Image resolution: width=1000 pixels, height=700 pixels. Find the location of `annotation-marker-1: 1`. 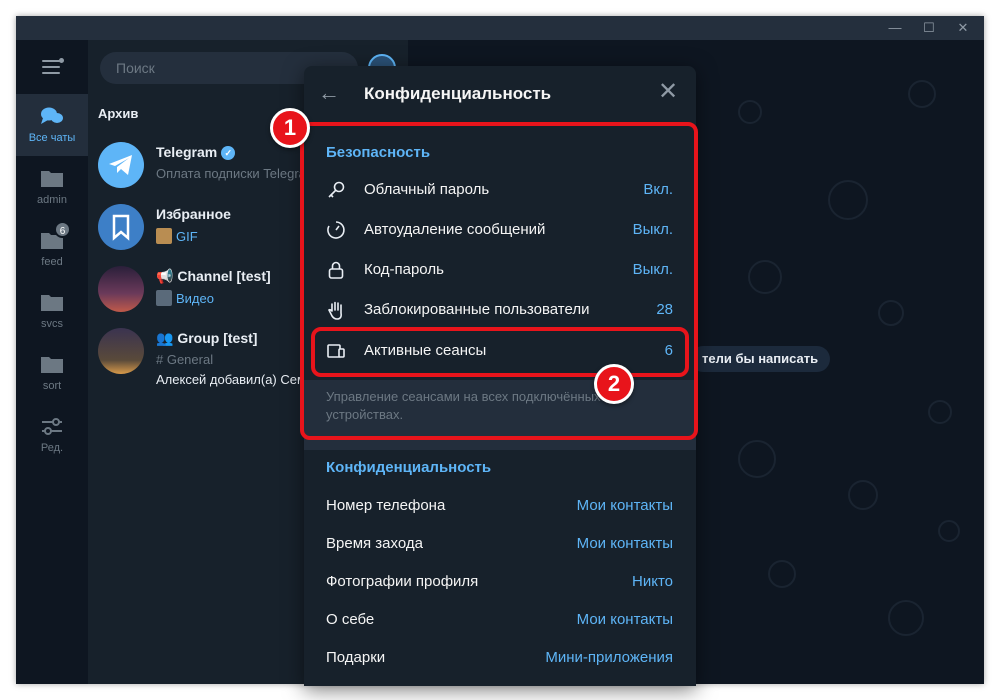

annotation-marker-1: 1 is located at coordinates (290, 128).